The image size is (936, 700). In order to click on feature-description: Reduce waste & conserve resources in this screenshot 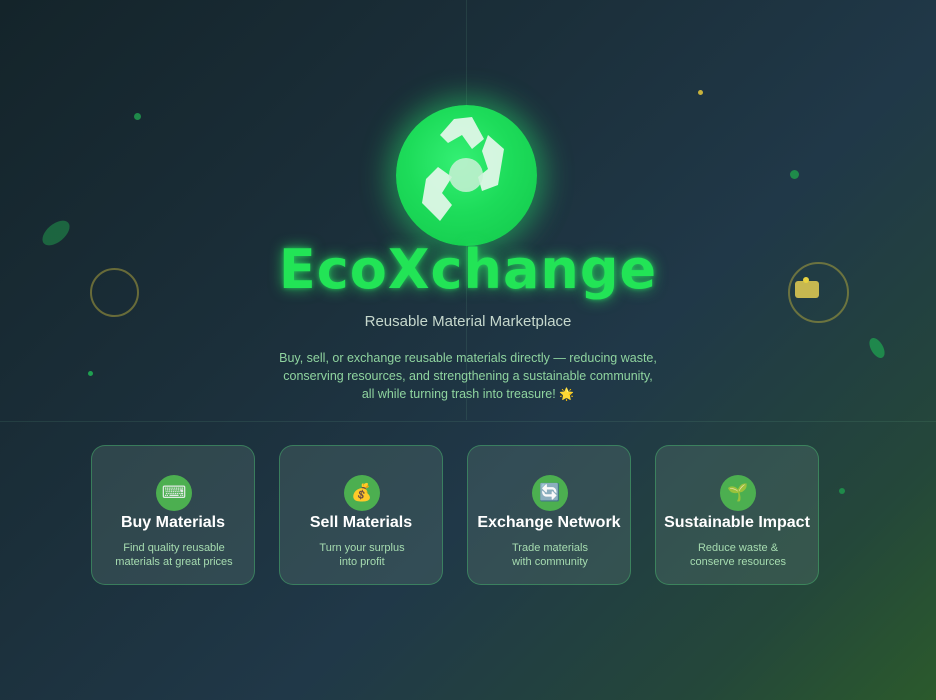, I will do `click(738, 555)`.